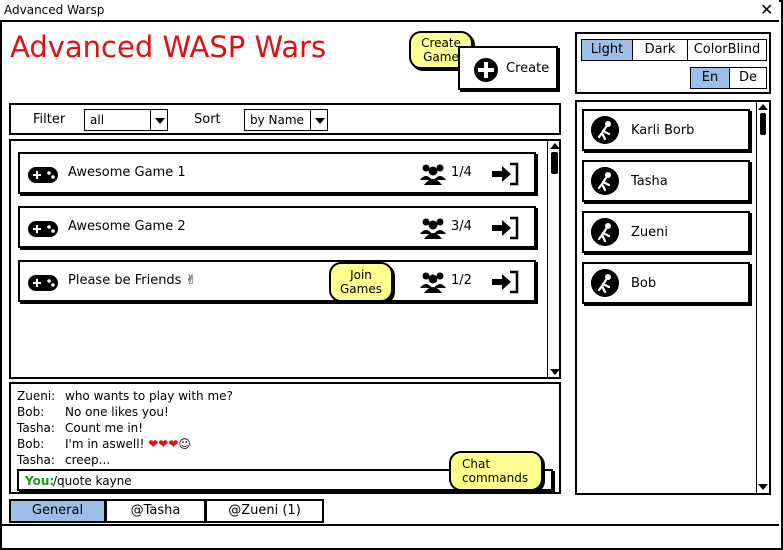 The image size is (783, 550). What do you see at coordinates (663, 130) in the screenshot?
I see `user-name: Karli Borb` at bounding box center [663, 130].